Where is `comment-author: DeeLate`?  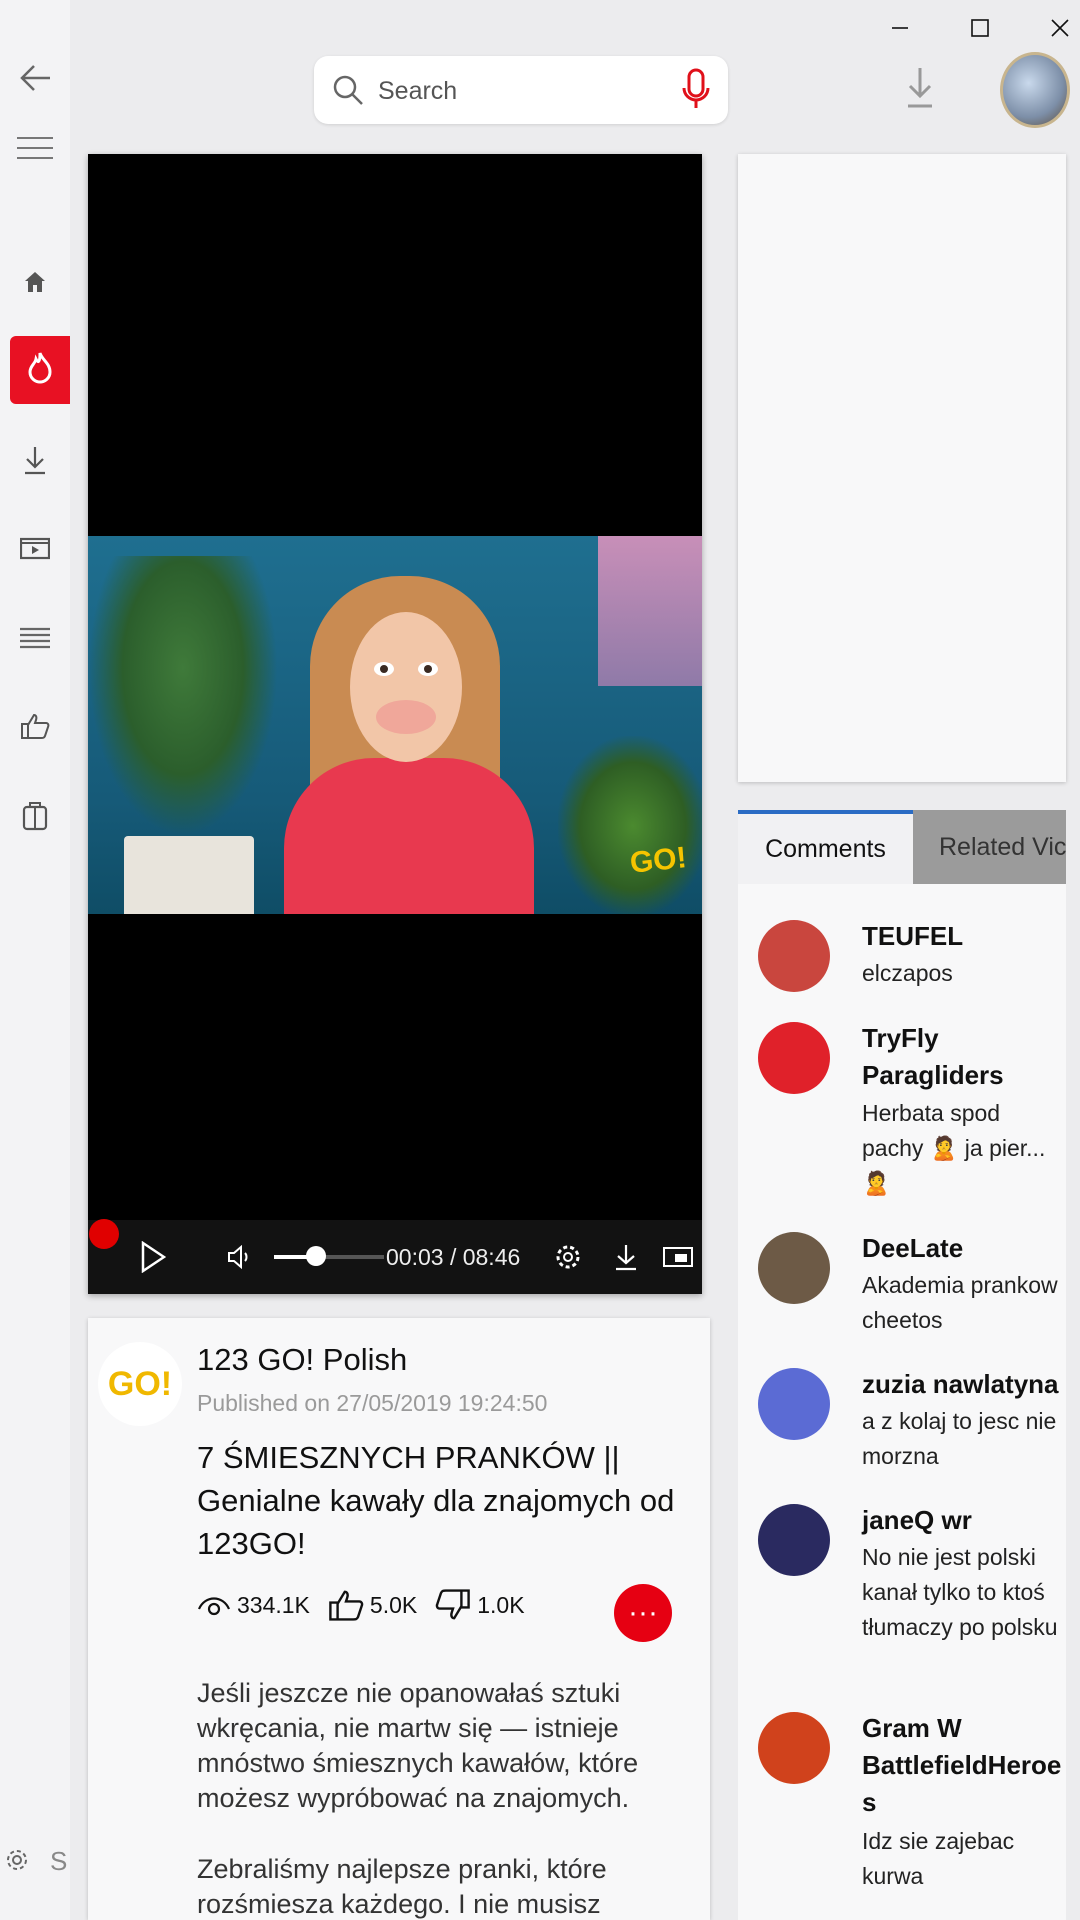 comment-author: DeeLate is located at coordinates (962, 1248).